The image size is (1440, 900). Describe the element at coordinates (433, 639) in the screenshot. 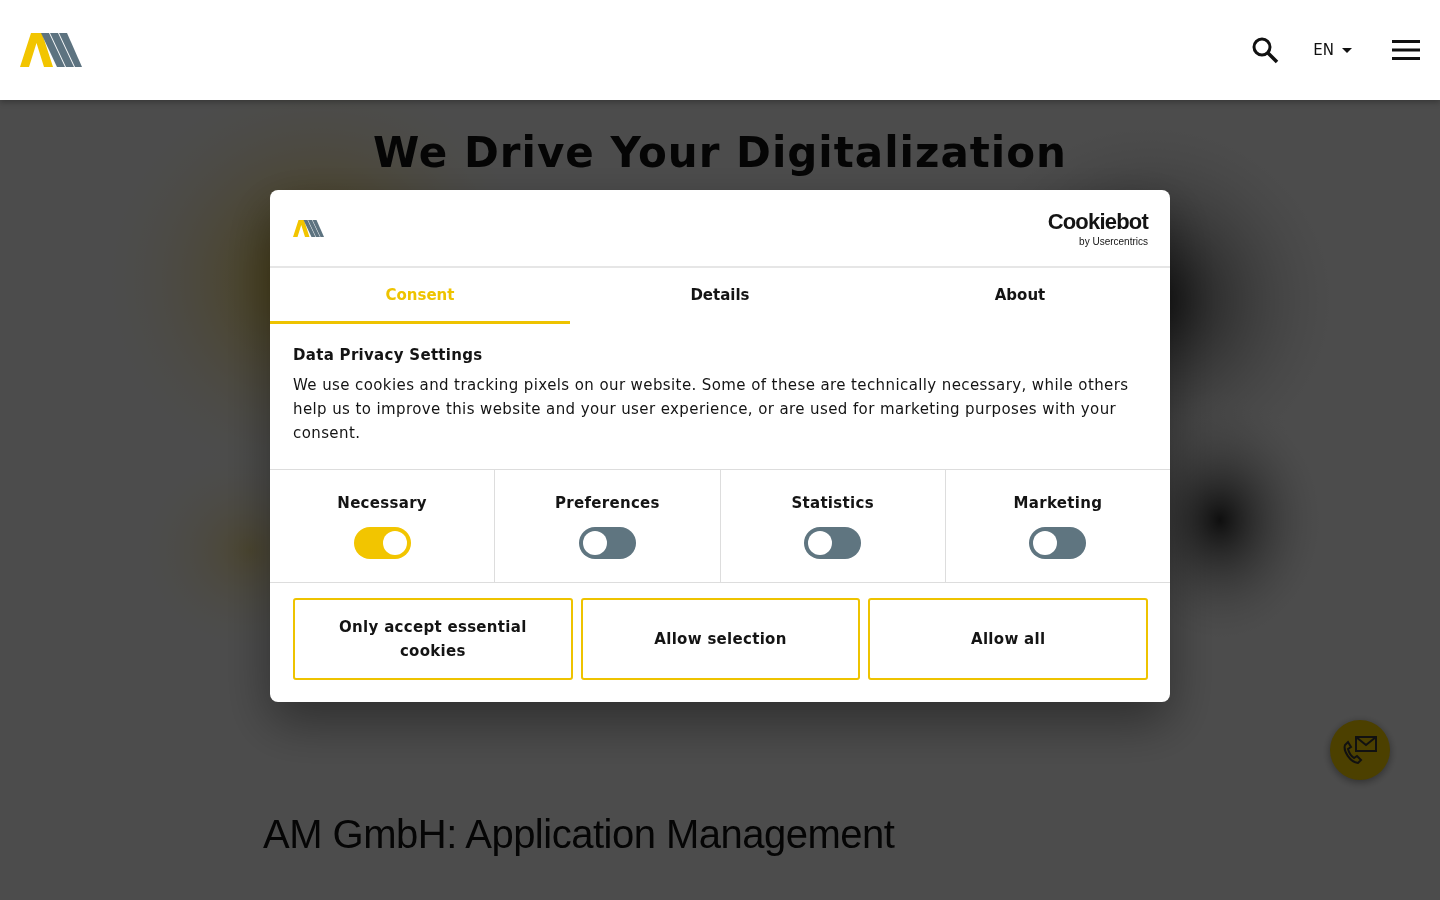

I see `consent-button: Only accept essential cookies` at that location.